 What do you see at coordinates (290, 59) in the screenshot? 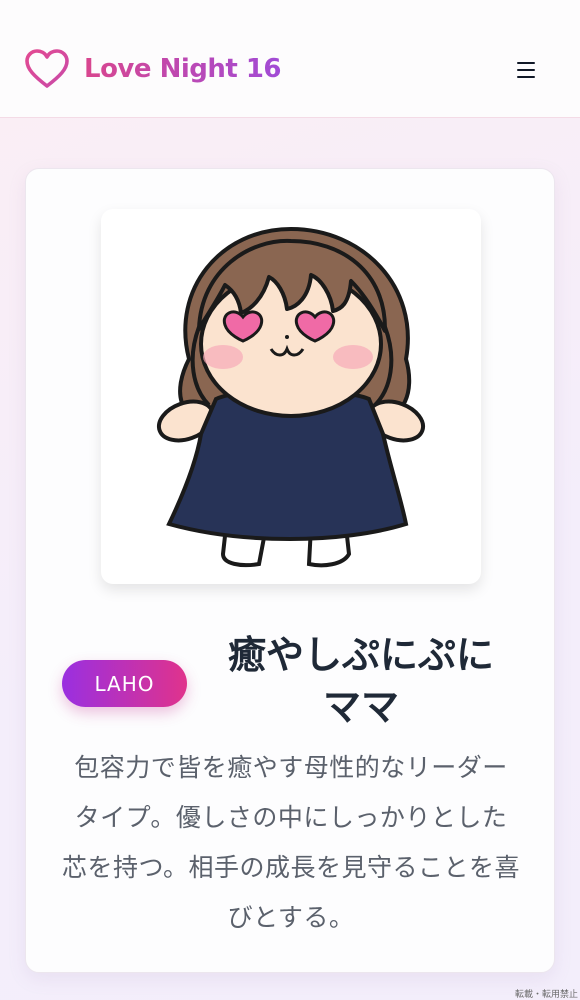
I see `site-header: Love Night 16` at bounding box center [290, 59].